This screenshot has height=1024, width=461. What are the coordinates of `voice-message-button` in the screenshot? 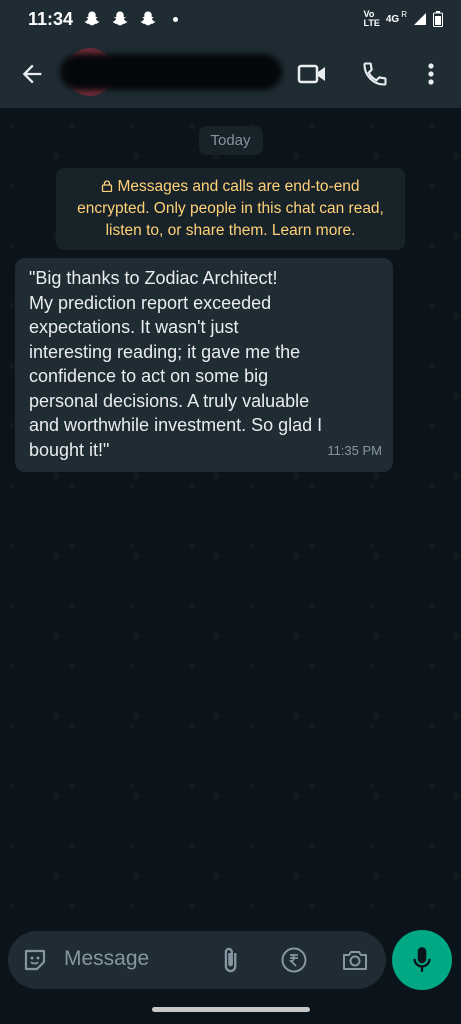 It's located at (422, 960).